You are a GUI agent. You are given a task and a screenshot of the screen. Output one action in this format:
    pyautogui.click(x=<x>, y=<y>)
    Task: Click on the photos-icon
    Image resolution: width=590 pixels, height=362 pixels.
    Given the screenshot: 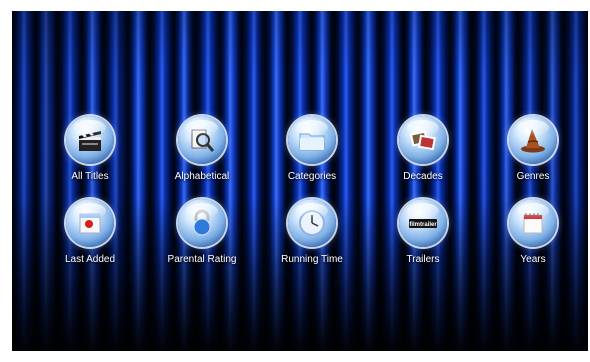 What is the action you would take?
    pyautogui.click(x=423, y=140)
    